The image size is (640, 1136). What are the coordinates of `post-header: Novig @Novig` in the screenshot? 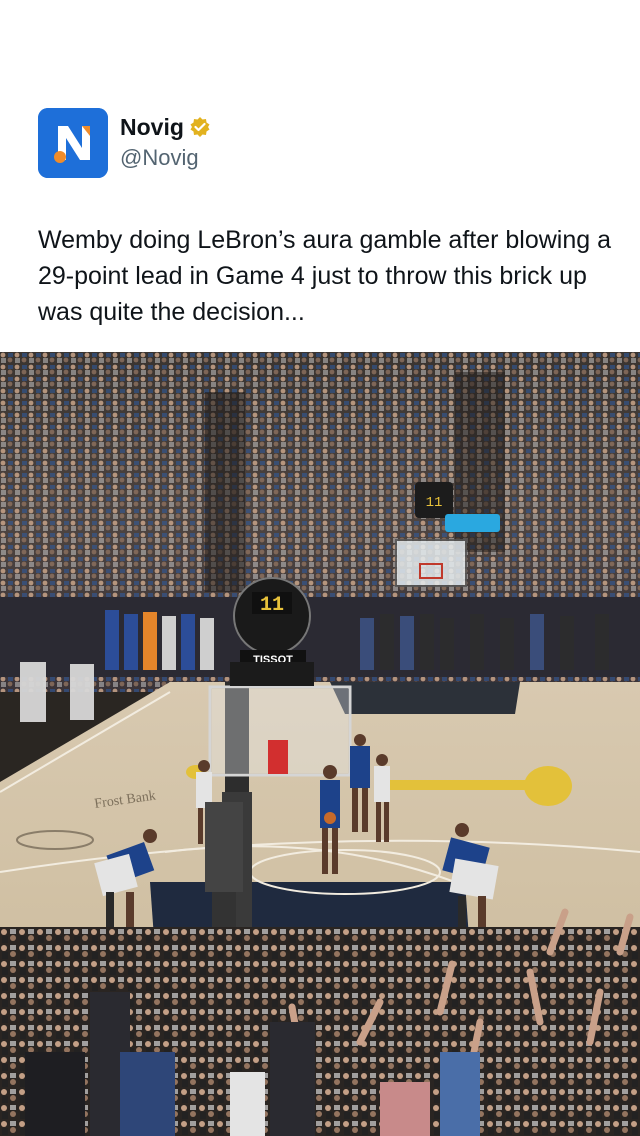 It's located at (124, 143).